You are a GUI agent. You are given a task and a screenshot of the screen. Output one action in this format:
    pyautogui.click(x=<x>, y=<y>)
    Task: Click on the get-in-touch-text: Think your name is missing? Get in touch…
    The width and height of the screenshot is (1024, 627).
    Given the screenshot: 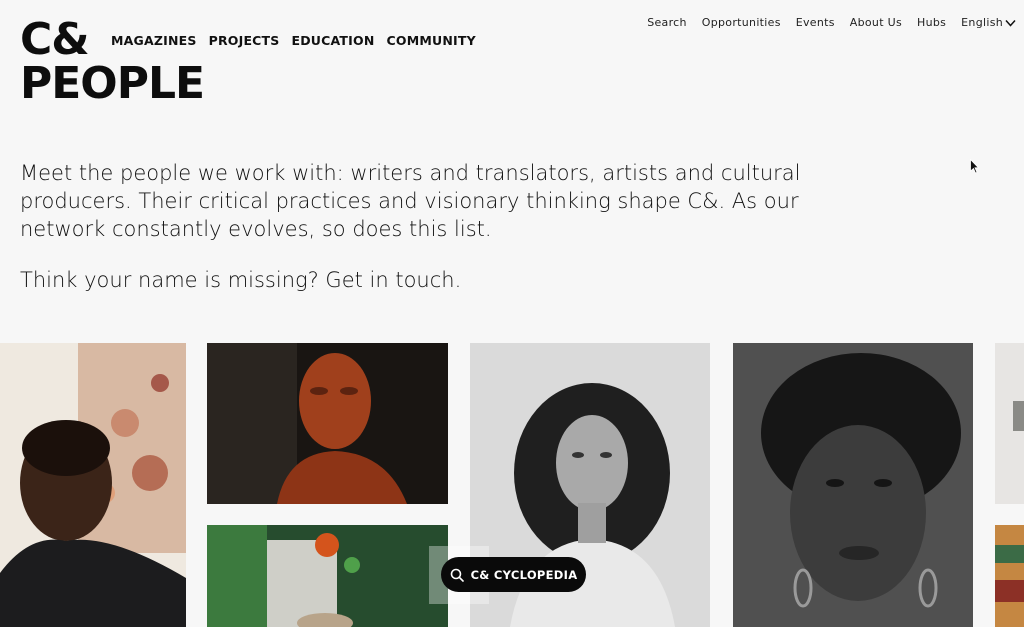 What is the action you would take?
    pyautogui.click(x=420, y=280)
    